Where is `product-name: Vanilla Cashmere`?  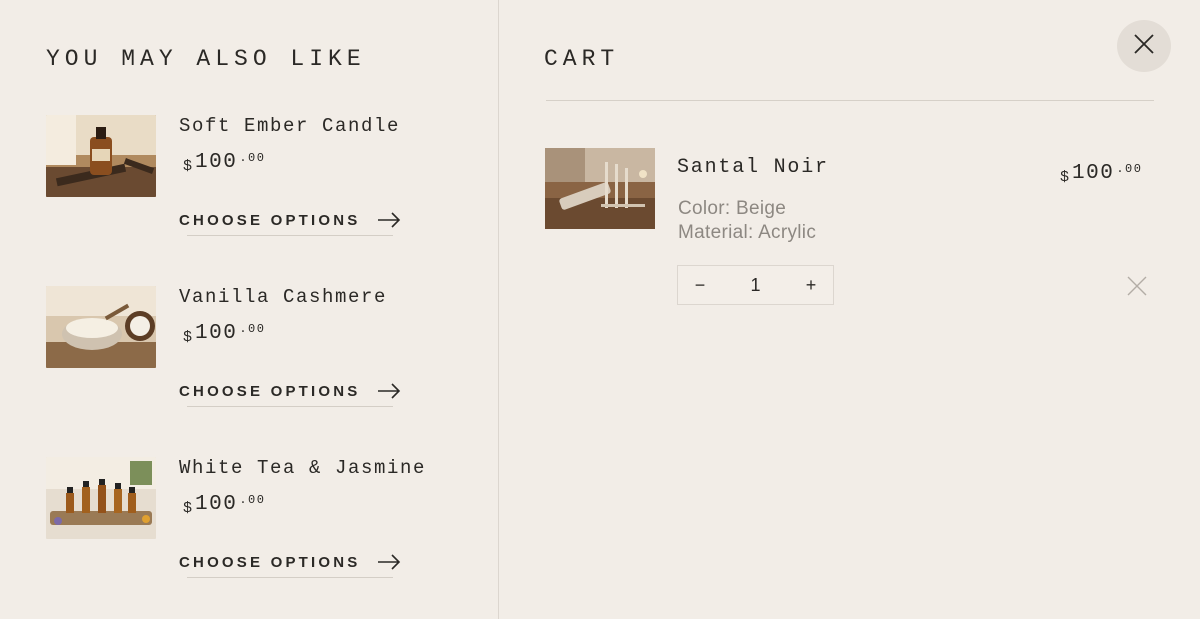 product-name: Vanilla Cashmere is located at coordinates (283, 297).